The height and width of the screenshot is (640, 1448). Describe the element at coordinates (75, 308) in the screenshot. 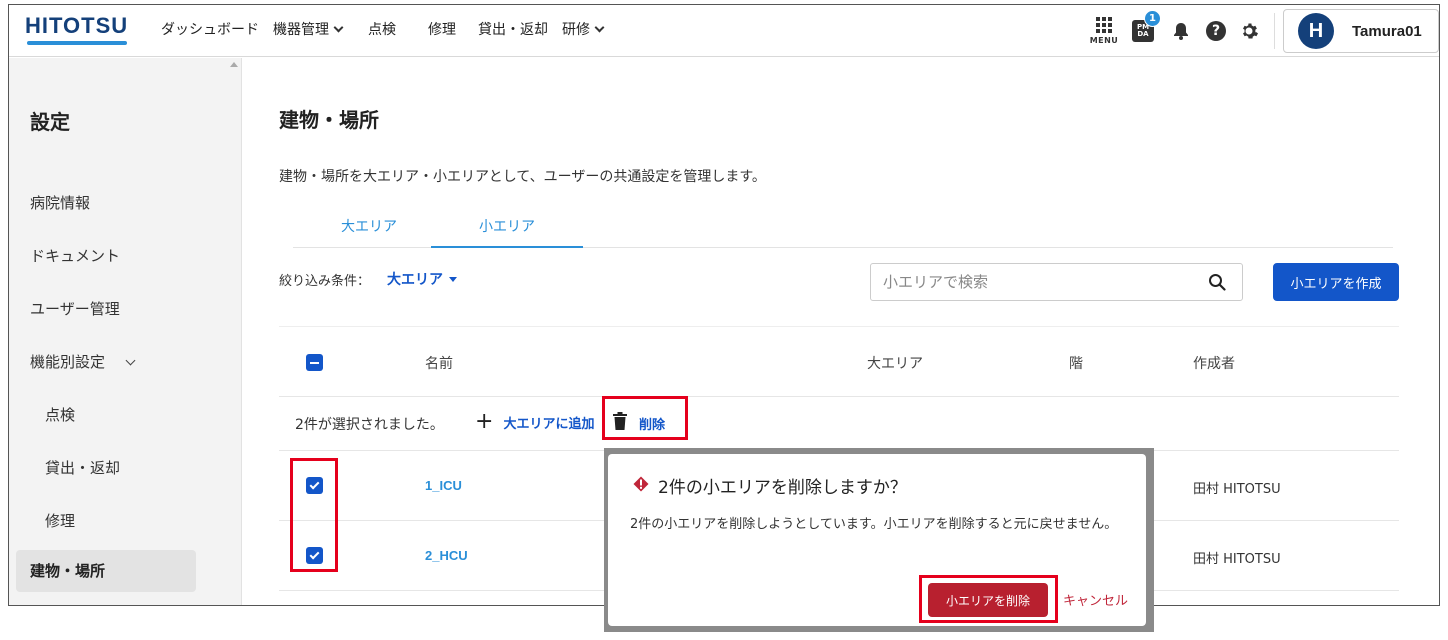

I see `sidebar-item-user-management: ユーザー管理` at that location.